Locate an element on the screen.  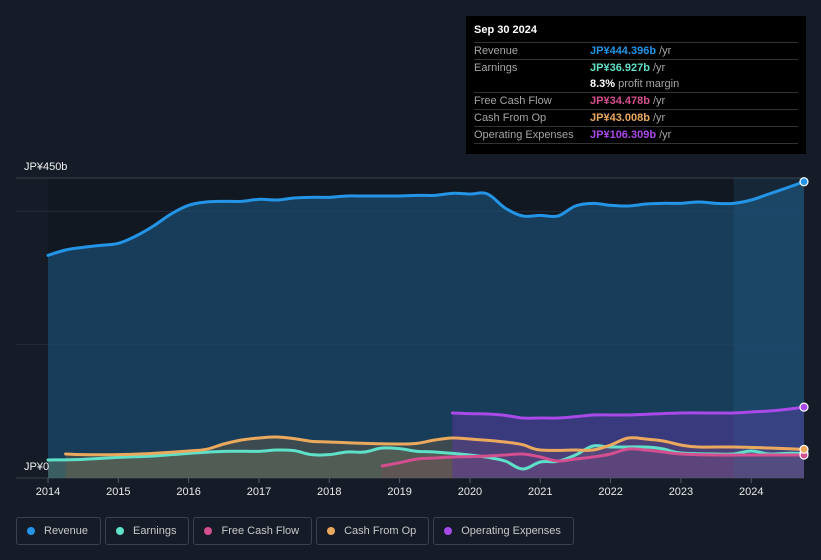
tooltip-row-label is located at coordinates (532, 84).